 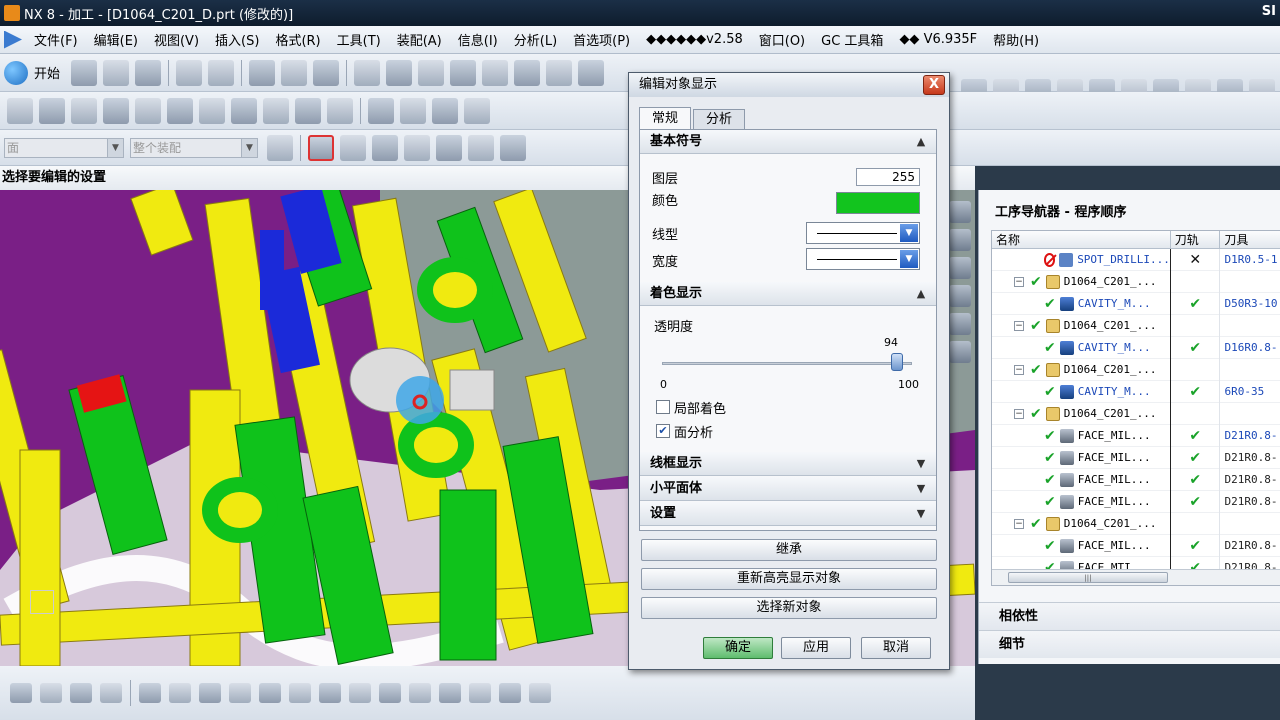 What do you see at coordinates (897, 362) in the screenshot?
I see `transparency-slider-thumb` at bounding box center [897, 362].